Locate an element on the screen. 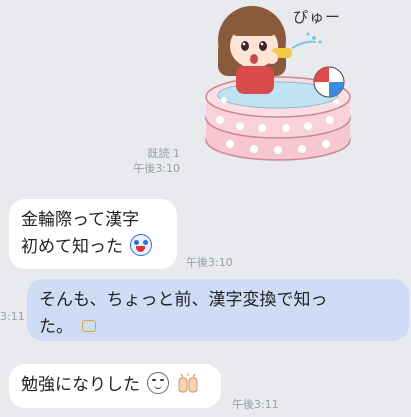 The width and height of the screenshot is (411, 417). message-text: た。 is located at coordinates (56, 327).